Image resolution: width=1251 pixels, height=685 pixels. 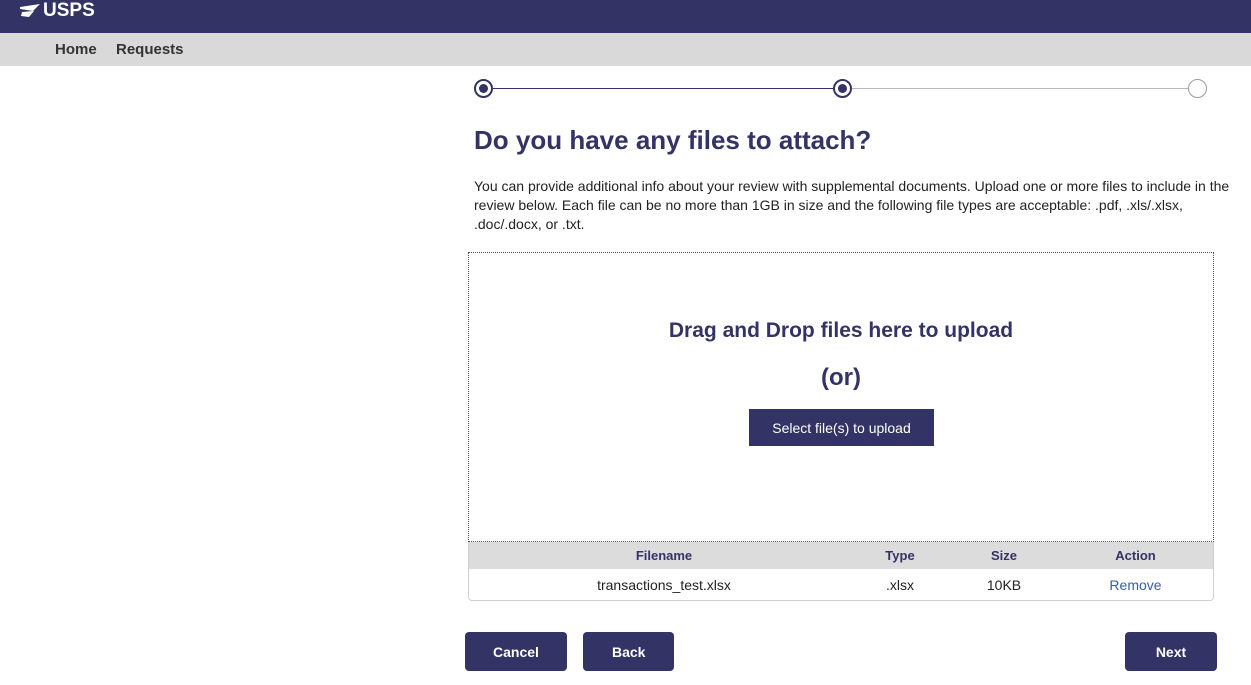 What do you see at coordinates (1135, 555) in the screenshot?
I see `column-header-action: Action` at bounding box center [1135, 555].